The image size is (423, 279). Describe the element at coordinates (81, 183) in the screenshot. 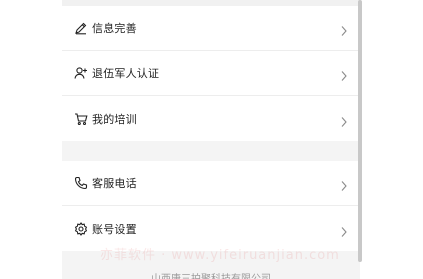

I see `phone-icon` at that location.